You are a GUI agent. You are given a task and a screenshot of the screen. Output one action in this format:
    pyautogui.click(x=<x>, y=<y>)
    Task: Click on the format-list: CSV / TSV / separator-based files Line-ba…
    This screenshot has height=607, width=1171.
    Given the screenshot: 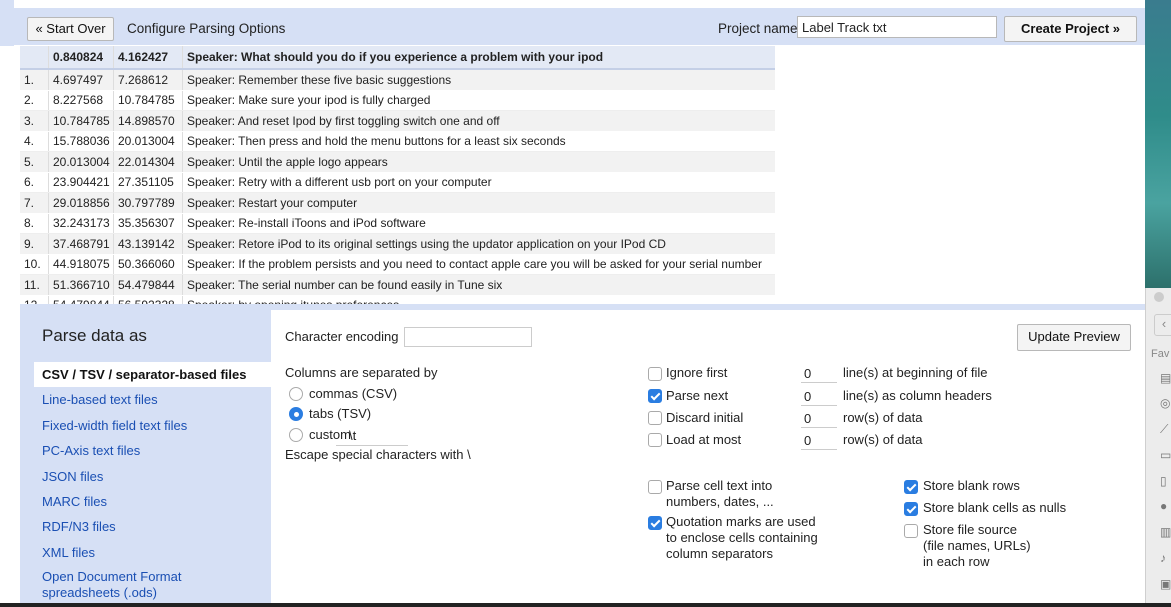 What is the action you would take?
    pyautogui.click(x=153, y=481)
    